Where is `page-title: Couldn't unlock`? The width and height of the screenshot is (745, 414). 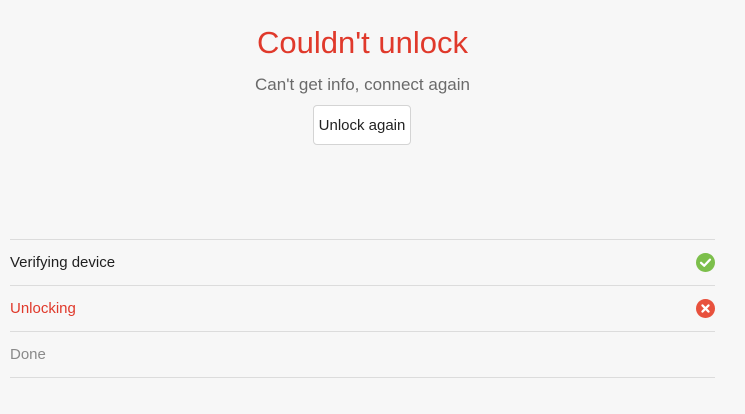 page-title: Couldn't unlock is located at coordinates (362, 42).